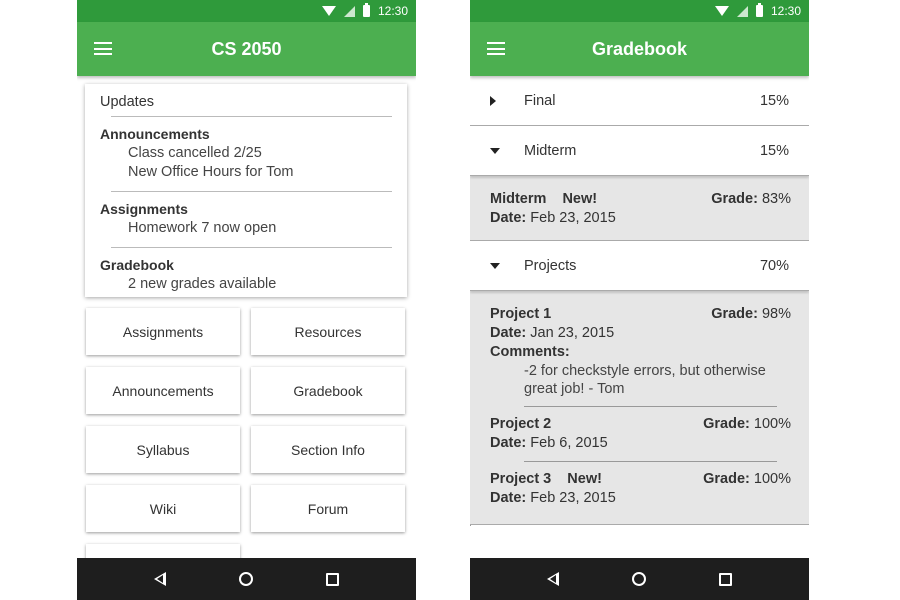  I want to click on updates-section-assignments: Assignments Homework 7 now open, so click(253, 219).